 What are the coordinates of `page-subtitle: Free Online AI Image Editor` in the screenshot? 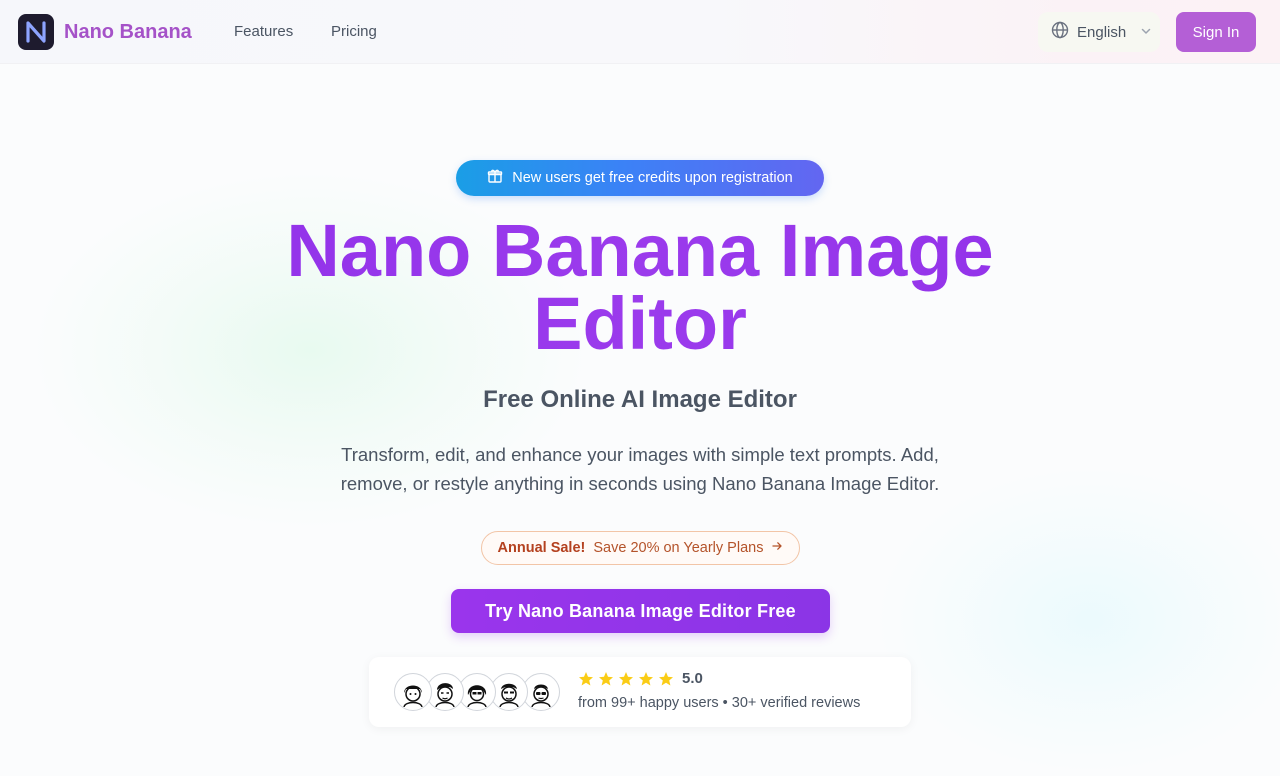 It's located at (640, 399).